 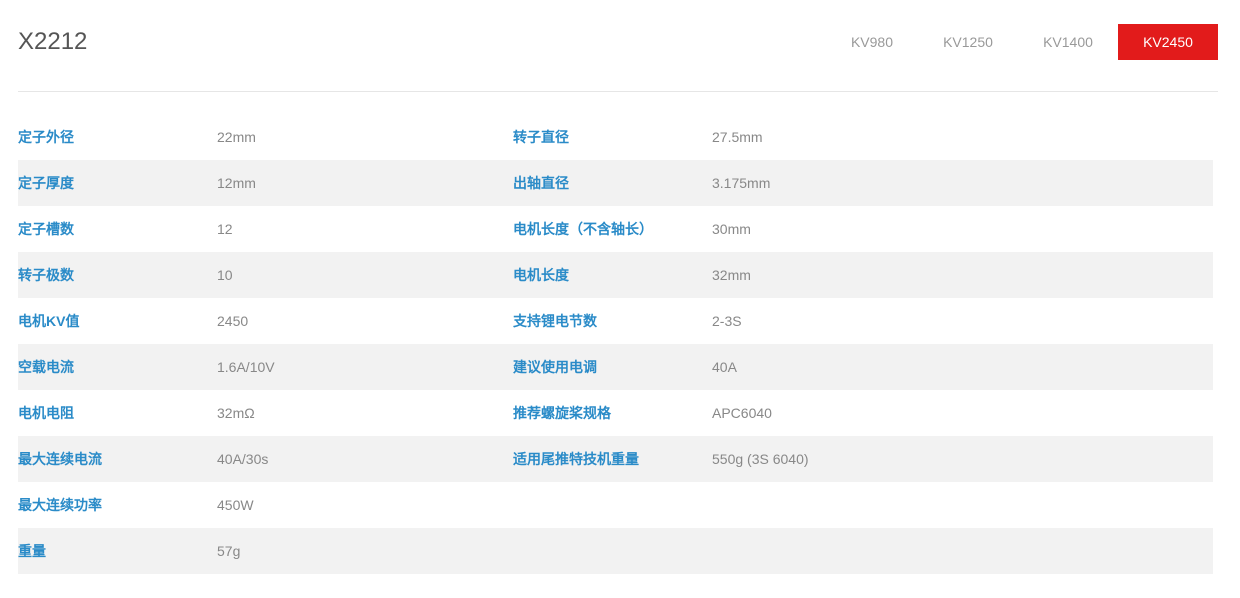 I want to click on spec-label: 最大连续功率, so click(x=60, y=505).